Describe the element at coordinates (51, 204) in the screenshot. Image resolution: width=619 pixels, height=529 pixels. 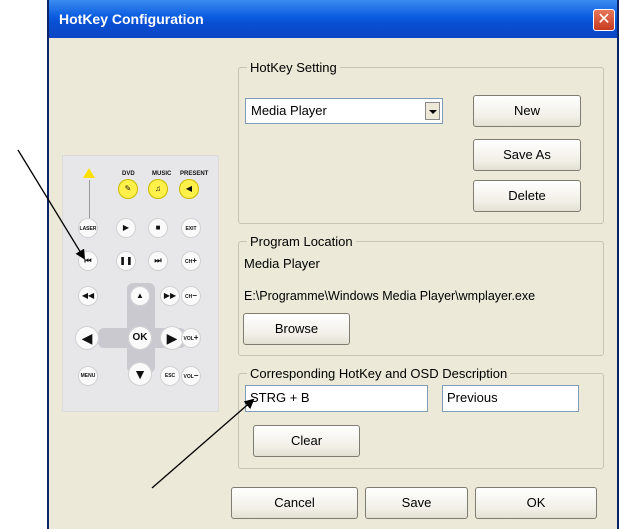
I see `annotation-arrow-prev` at that location.